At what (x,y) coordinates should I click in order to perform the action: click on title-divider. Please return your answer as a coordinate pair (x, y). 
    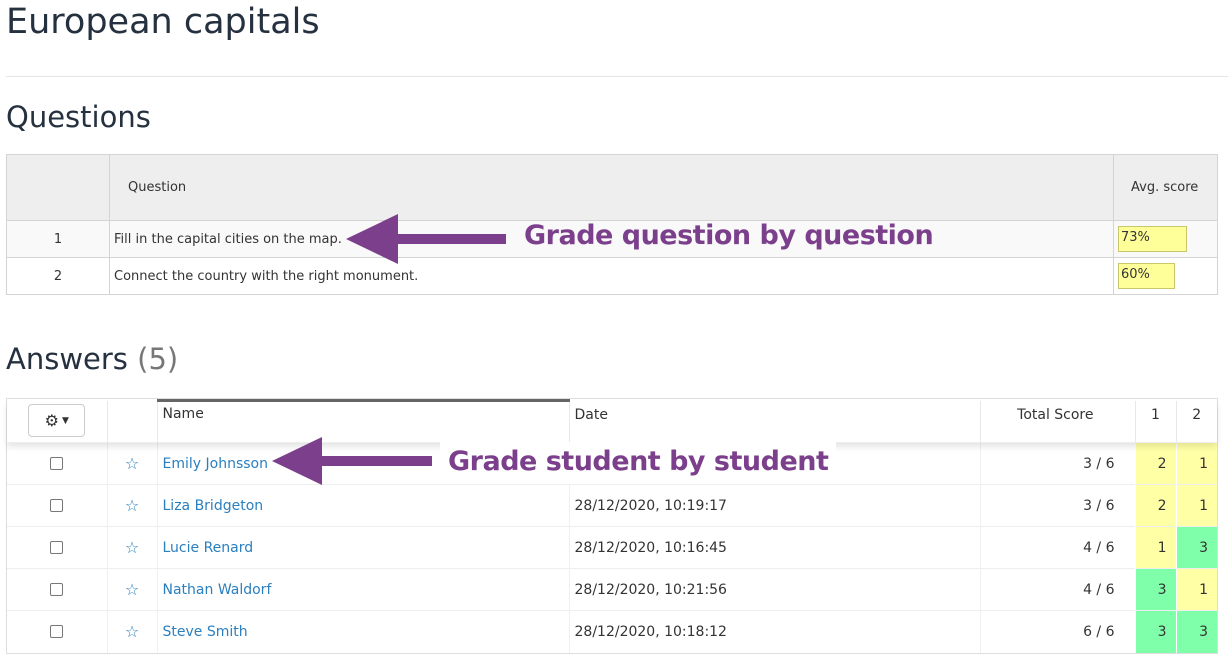
    Looking at the image, I should click on (617, 76).